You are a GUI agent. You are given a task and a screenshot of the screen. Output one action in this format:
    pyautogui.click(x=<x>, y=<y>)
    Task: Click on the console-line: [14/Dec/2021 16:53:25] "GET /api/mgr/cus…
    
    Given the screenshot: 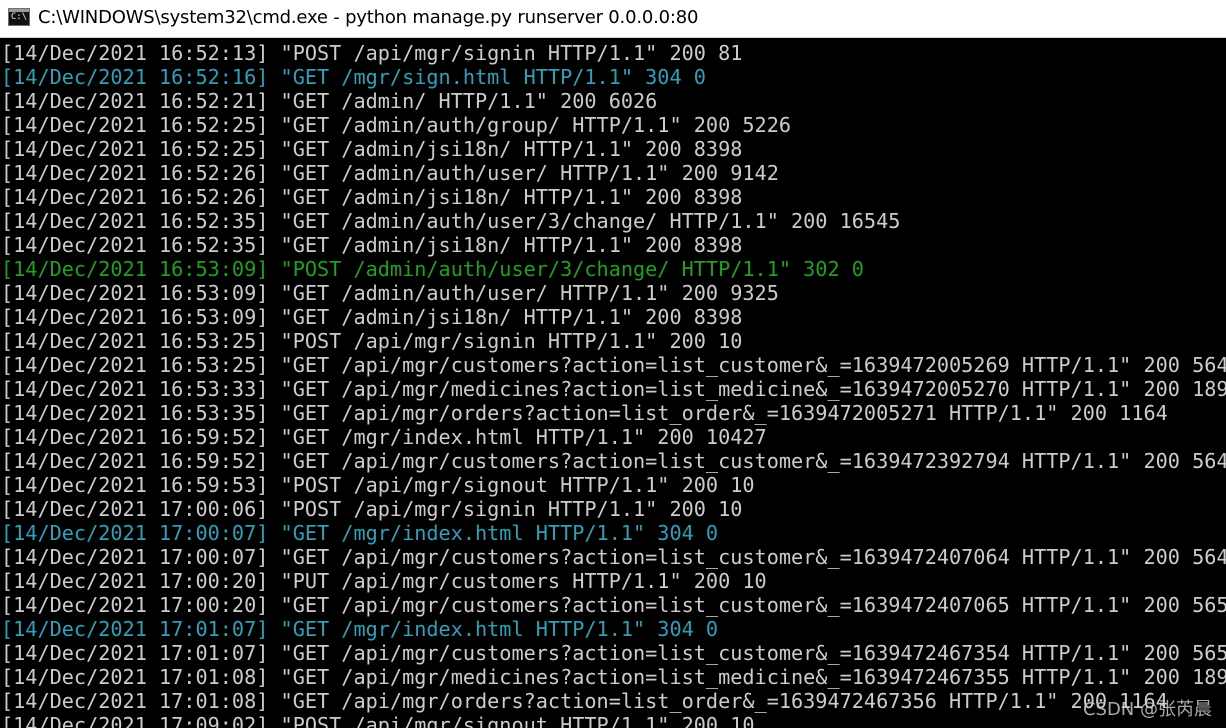 What is the action you would take?
    pyautogui.click(x=613, y=365)
    